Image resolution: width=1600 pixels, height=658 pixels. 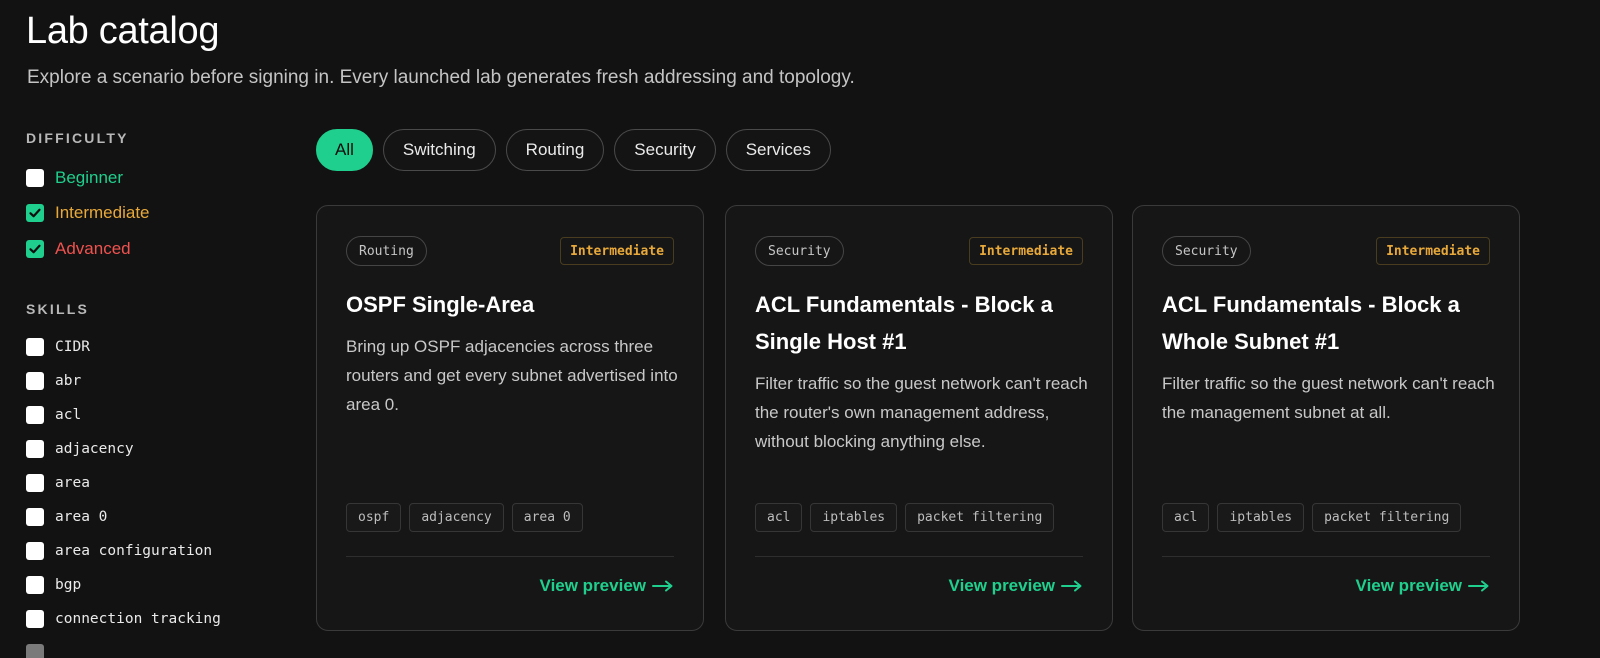 I want to click on skill-option: abr, so click(x=53, y=381).